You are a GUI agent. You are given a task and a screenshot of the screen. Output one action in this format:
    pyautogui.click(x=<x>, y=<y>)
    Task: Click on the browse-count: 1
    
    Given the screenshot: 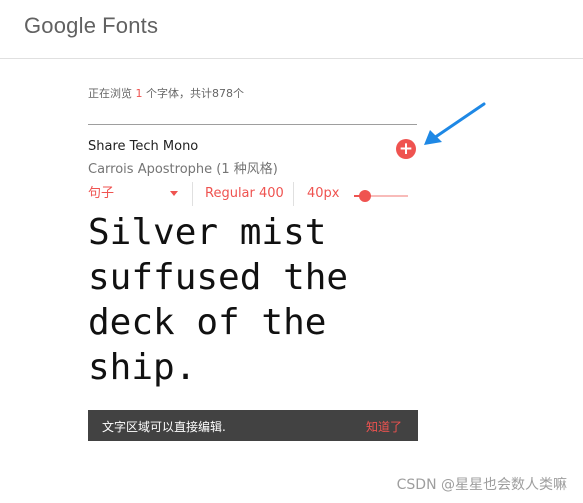 What is the action you would take?
    pyautogui.click(x=139, y=93)
    